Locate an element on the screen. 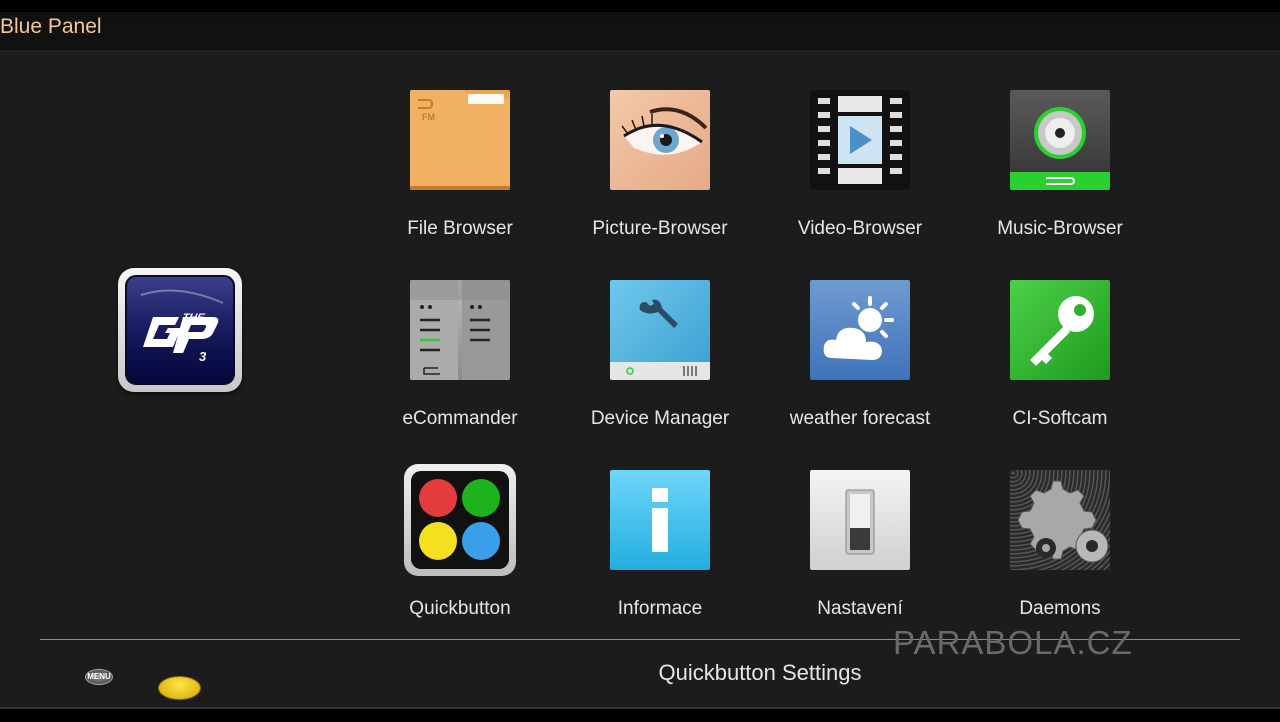 This screenshot has width=1280, height=722. app-picture-browser: Picture-Browser is located at coordinates (660, 175).